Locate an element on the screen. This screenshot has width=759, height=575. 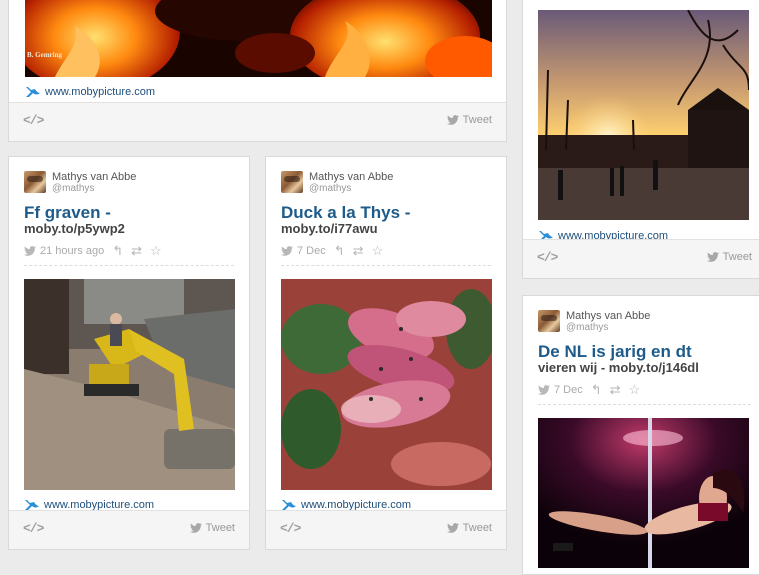
photo-watermark: B. Gemring is located at coordinates (44, 55).